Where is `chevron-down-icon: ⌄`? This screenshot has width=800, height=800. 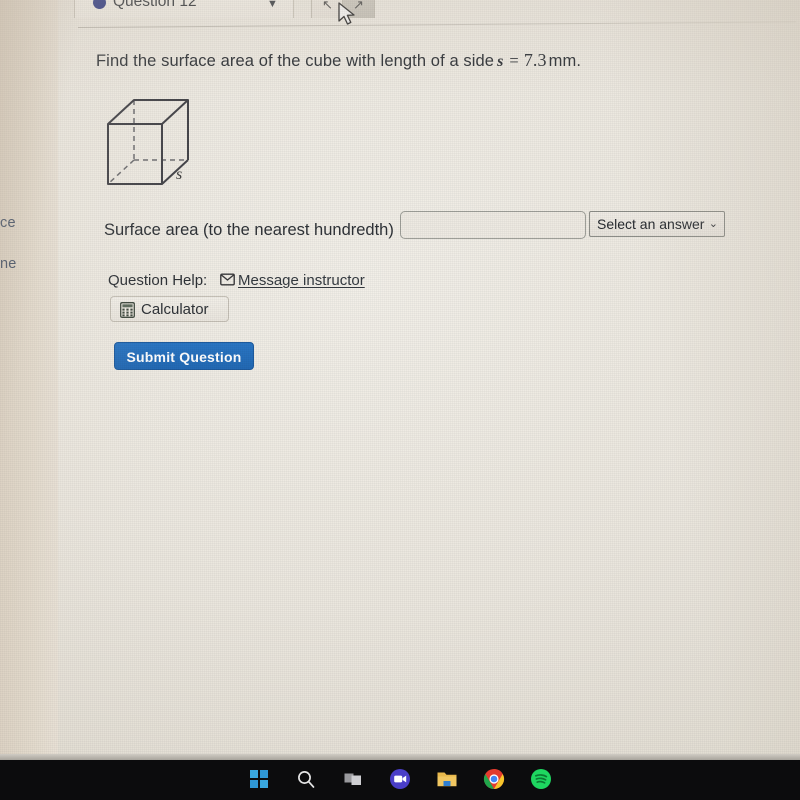
chevron-down-icon: ⌄ is located at coordinates (713, 224).